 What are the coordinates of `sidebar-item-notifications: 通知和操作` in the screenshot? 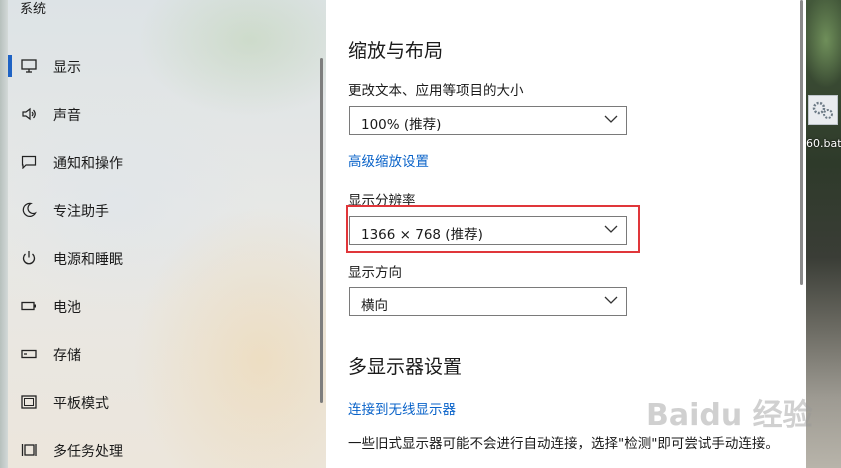 It's located at (158, 162).